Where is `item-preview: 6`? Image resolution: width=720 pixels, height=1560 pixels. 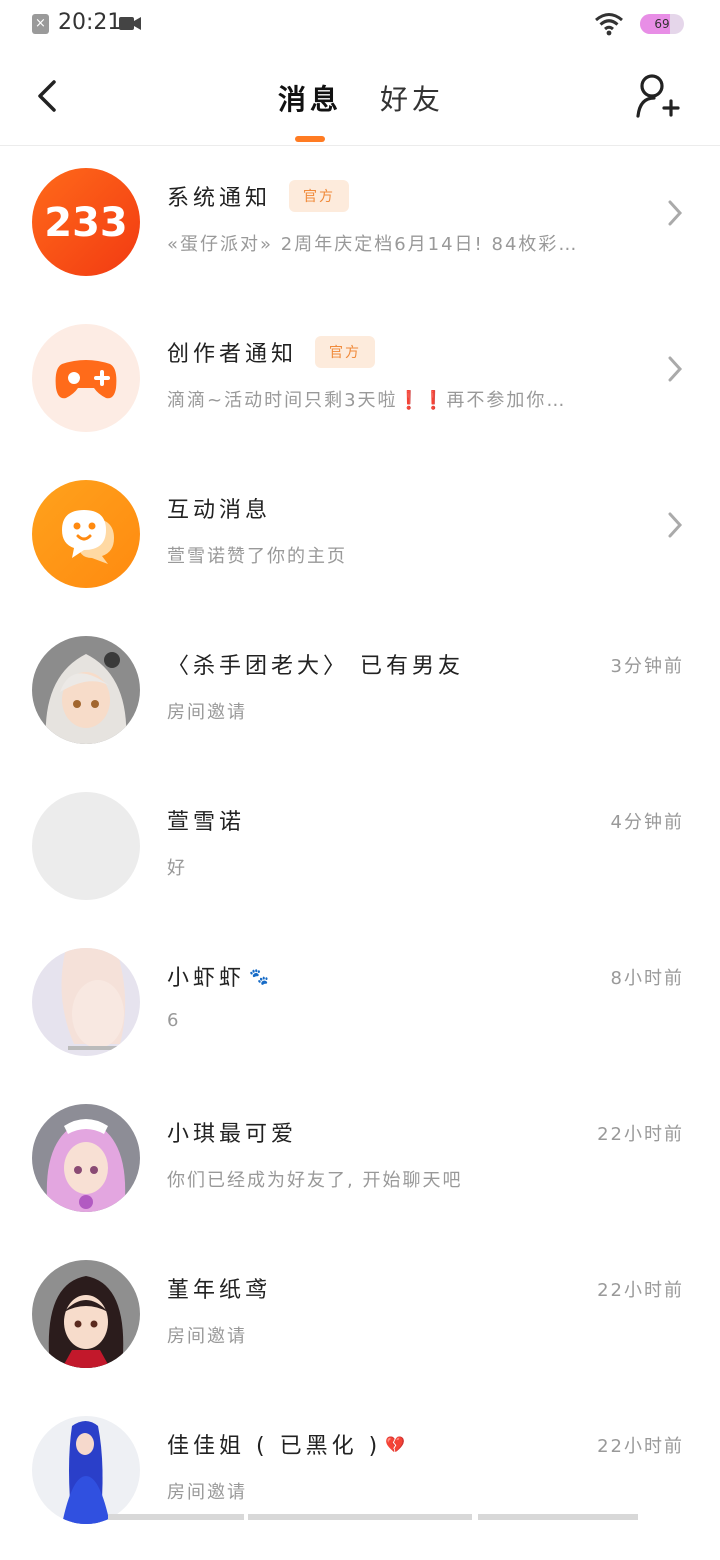
item-preview: 6 is located at coordinates (174, 1020).